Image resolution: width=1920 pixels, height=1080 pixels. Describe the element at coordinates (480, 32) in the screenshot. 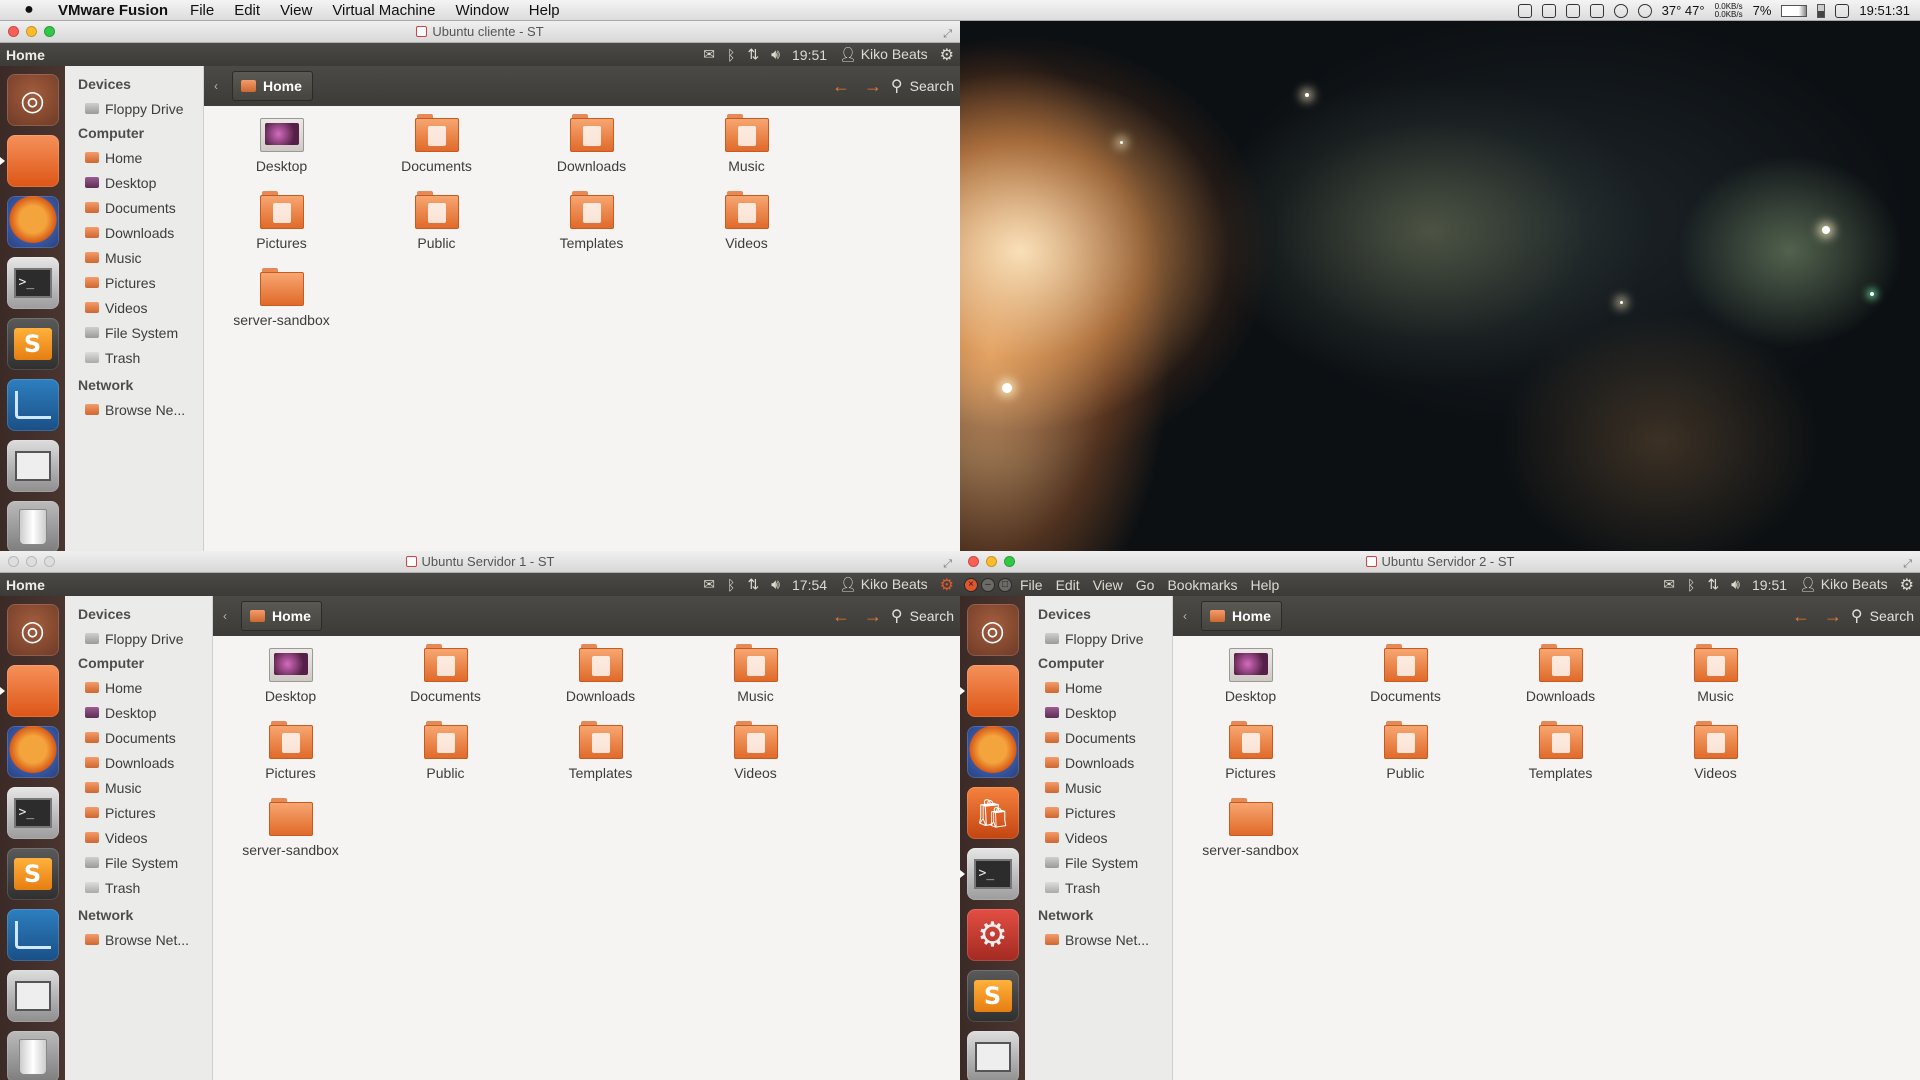

I see `window-titlebar: Ubuntu cliente - ST ⤢` at that location.